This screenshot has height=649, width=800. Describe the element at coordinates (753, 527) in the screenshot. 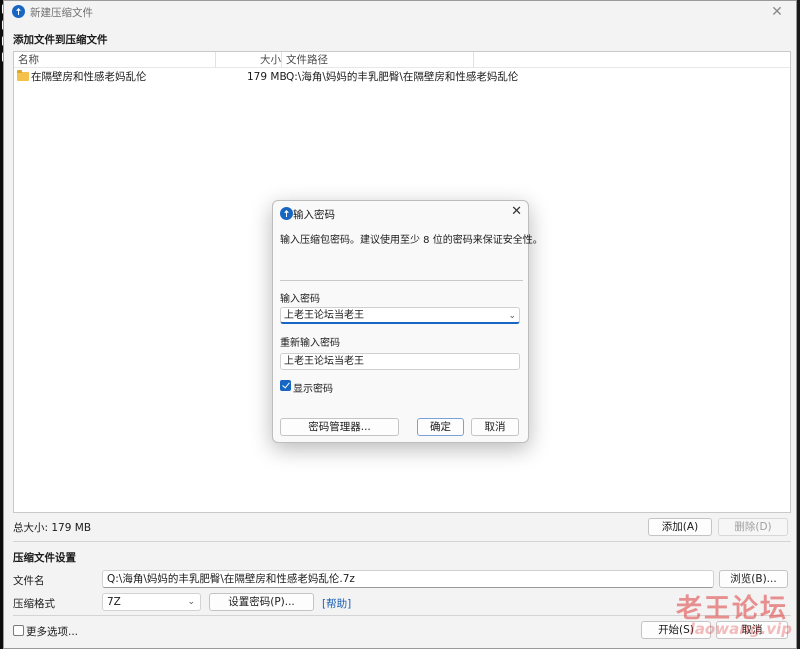

I see `delete-button: 删除(D)` at that location.